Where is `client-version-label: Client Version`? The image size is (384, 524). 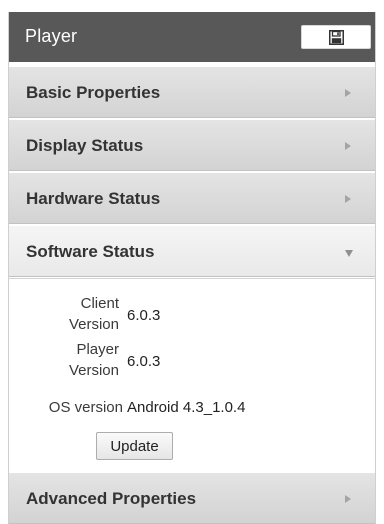 client-version-label: Client Version is located at coordinates (93, 314).